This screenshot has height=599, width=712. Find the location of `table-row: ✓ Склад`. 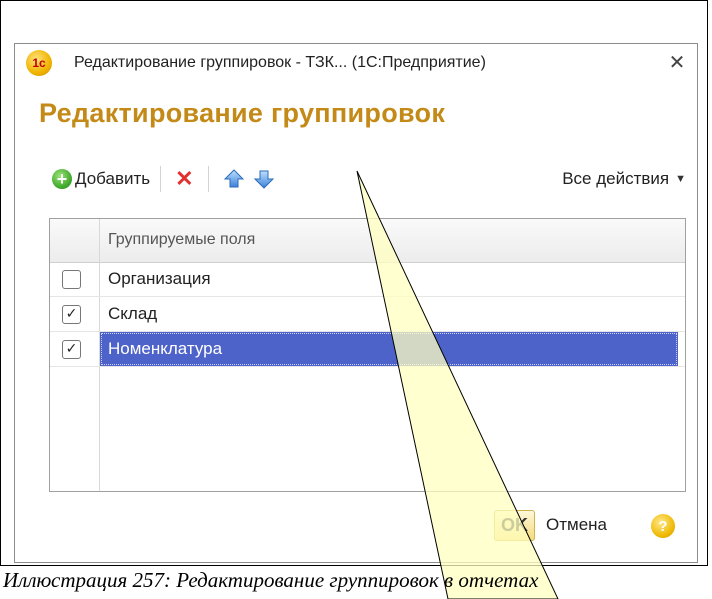

table-row: ✓ Склад is located at coordinates (367, 314).